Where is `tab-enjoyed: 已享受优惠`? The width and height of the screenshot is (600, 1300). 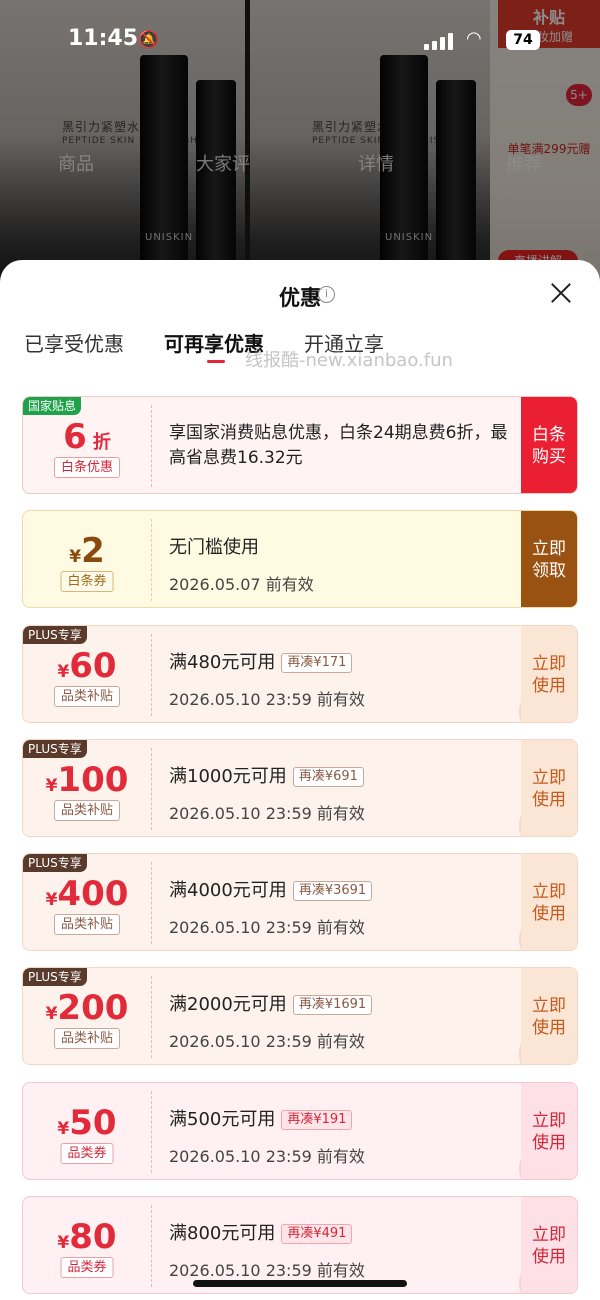 tab-enjoyed: 已享受优惠 is located at coordinates (74, 342).